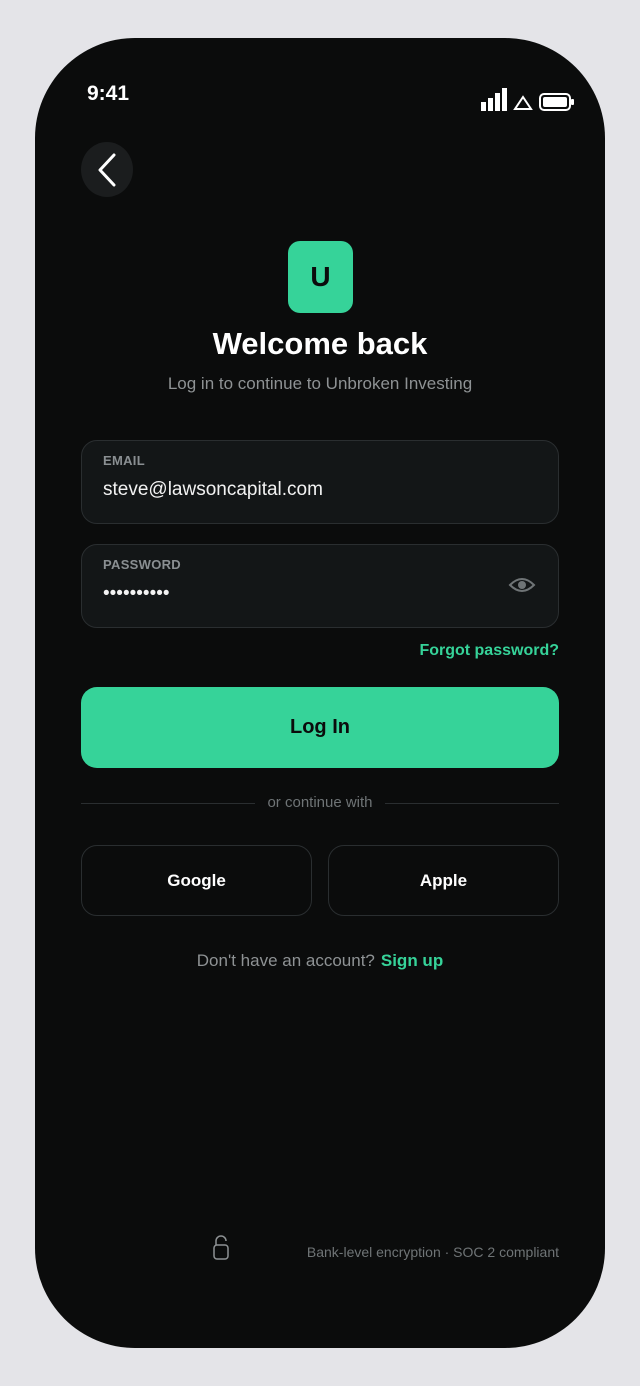  What do you see at coordinates (221, 1247) in the screenshot?
I see `lock-icon` at bounding box center [221, 1247].